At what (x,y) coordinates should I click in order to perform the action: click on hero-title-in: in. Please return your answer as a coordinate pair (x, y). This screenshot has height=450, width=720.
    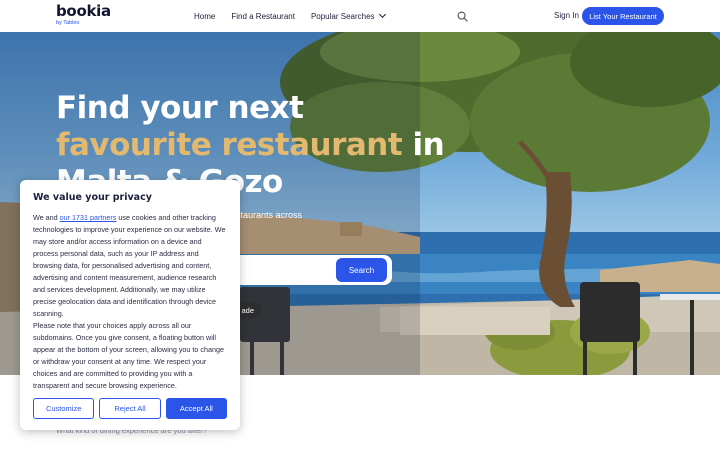
    Looking at the image, I should click on (423, 145).